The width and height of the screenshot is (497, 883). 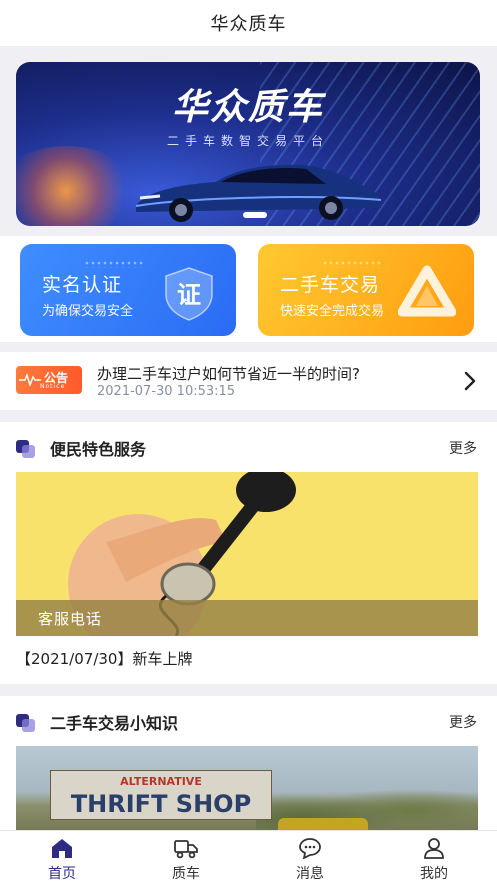 I want to click on truck-icon, so click(x=186, y=849).